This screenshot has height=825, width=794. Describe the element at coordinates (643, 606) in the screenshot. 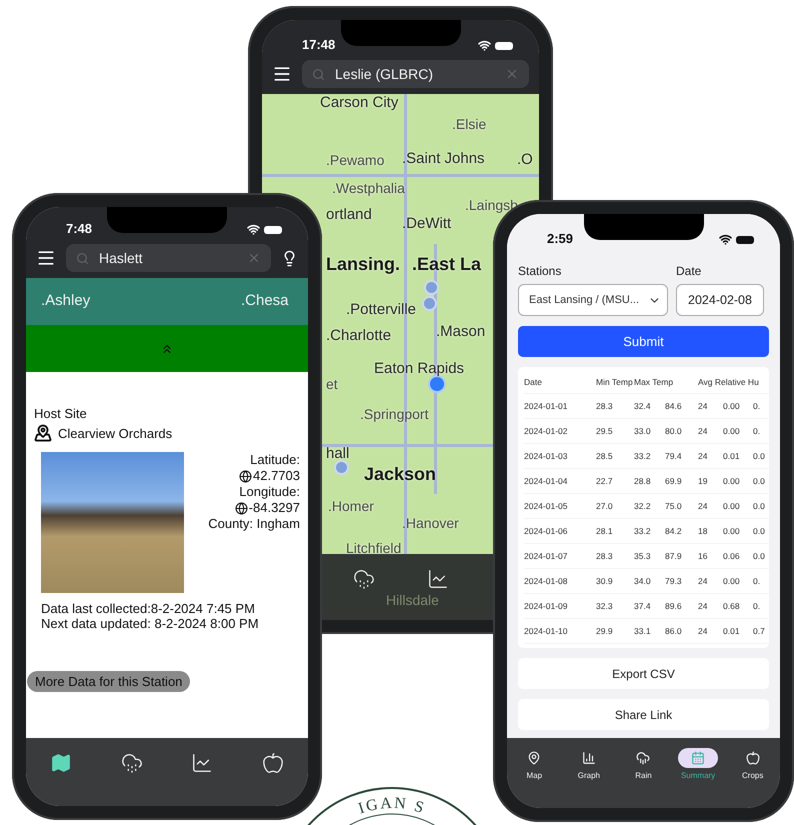

I see `table-cell-text: 37.4` at that location.